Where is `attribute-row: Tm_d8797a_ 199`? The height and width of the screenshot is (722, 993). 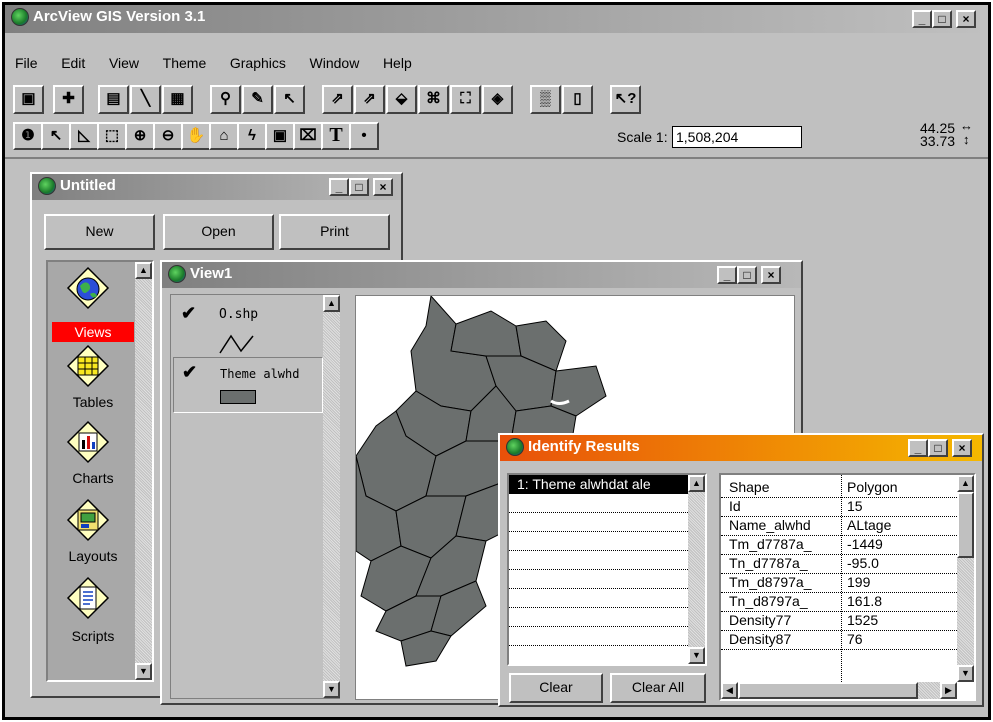
attribute-row: Tm_d8797a_ 199 is located at coordinates (839, 583).